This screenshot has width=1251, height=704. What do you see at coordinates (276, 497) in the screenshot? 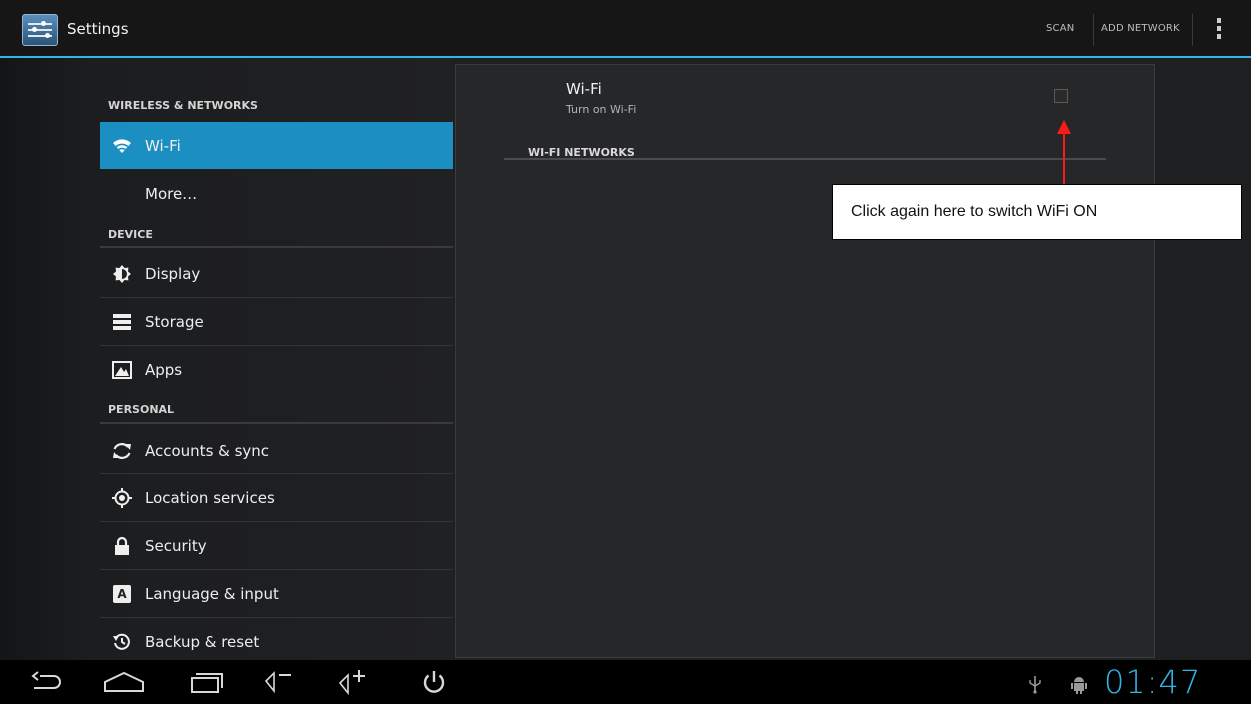
I see `sidebar-item-location-services: Location services` at bounding box center [276, 497].